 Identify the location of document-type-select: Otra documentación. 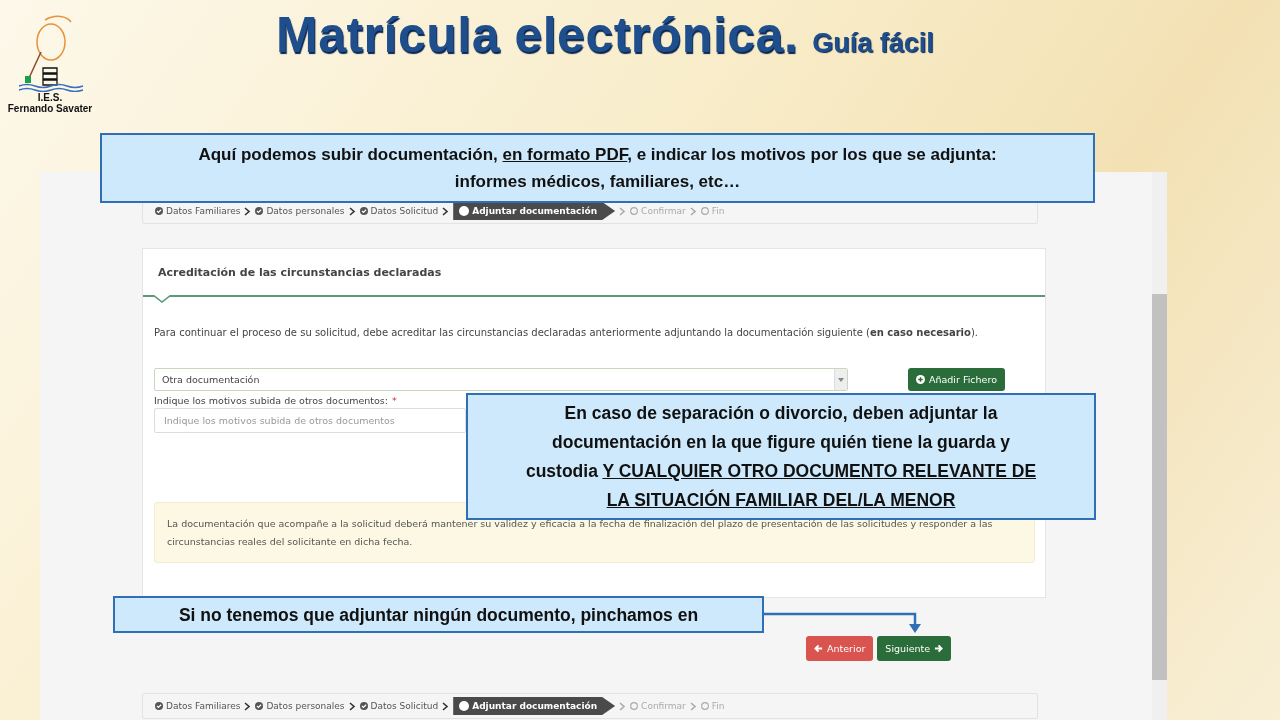
(501, 379).